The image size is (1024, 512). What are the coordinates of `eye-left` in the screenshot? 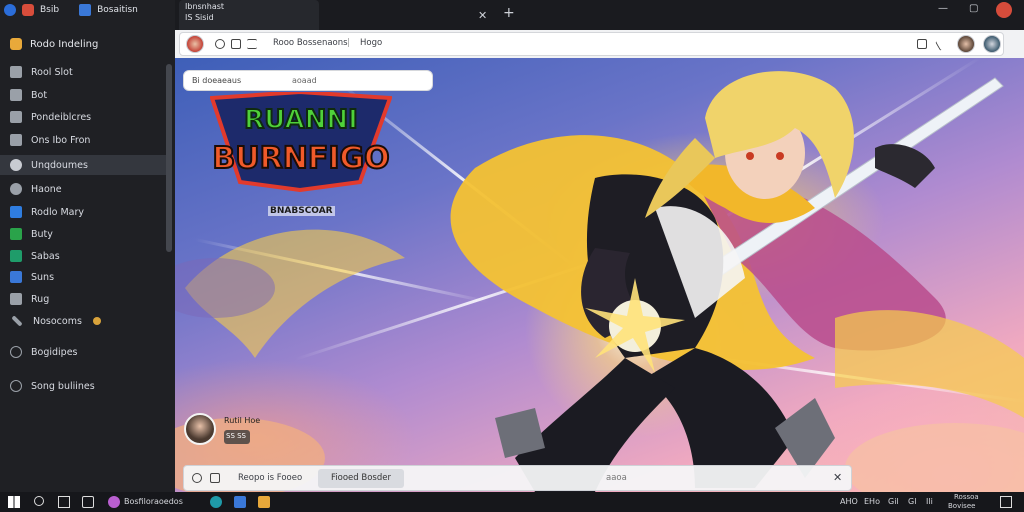 It's located at (750, 156).